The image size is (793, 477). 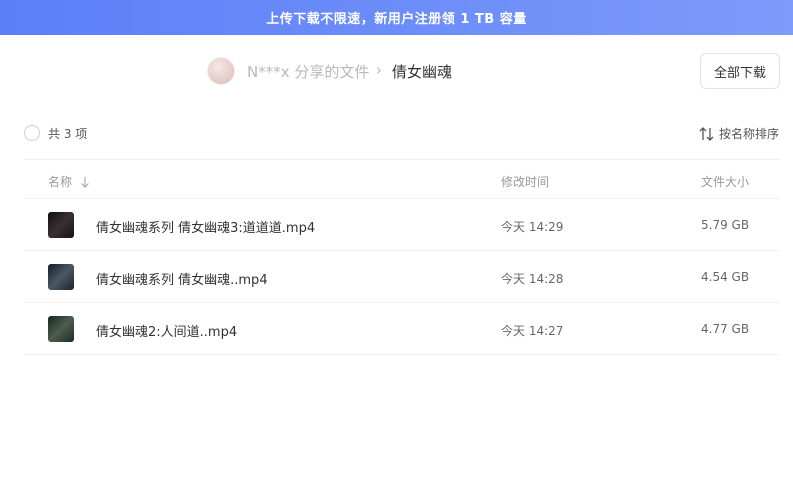 I want to click on arrow-down-icon, so click(x=85, y=182).